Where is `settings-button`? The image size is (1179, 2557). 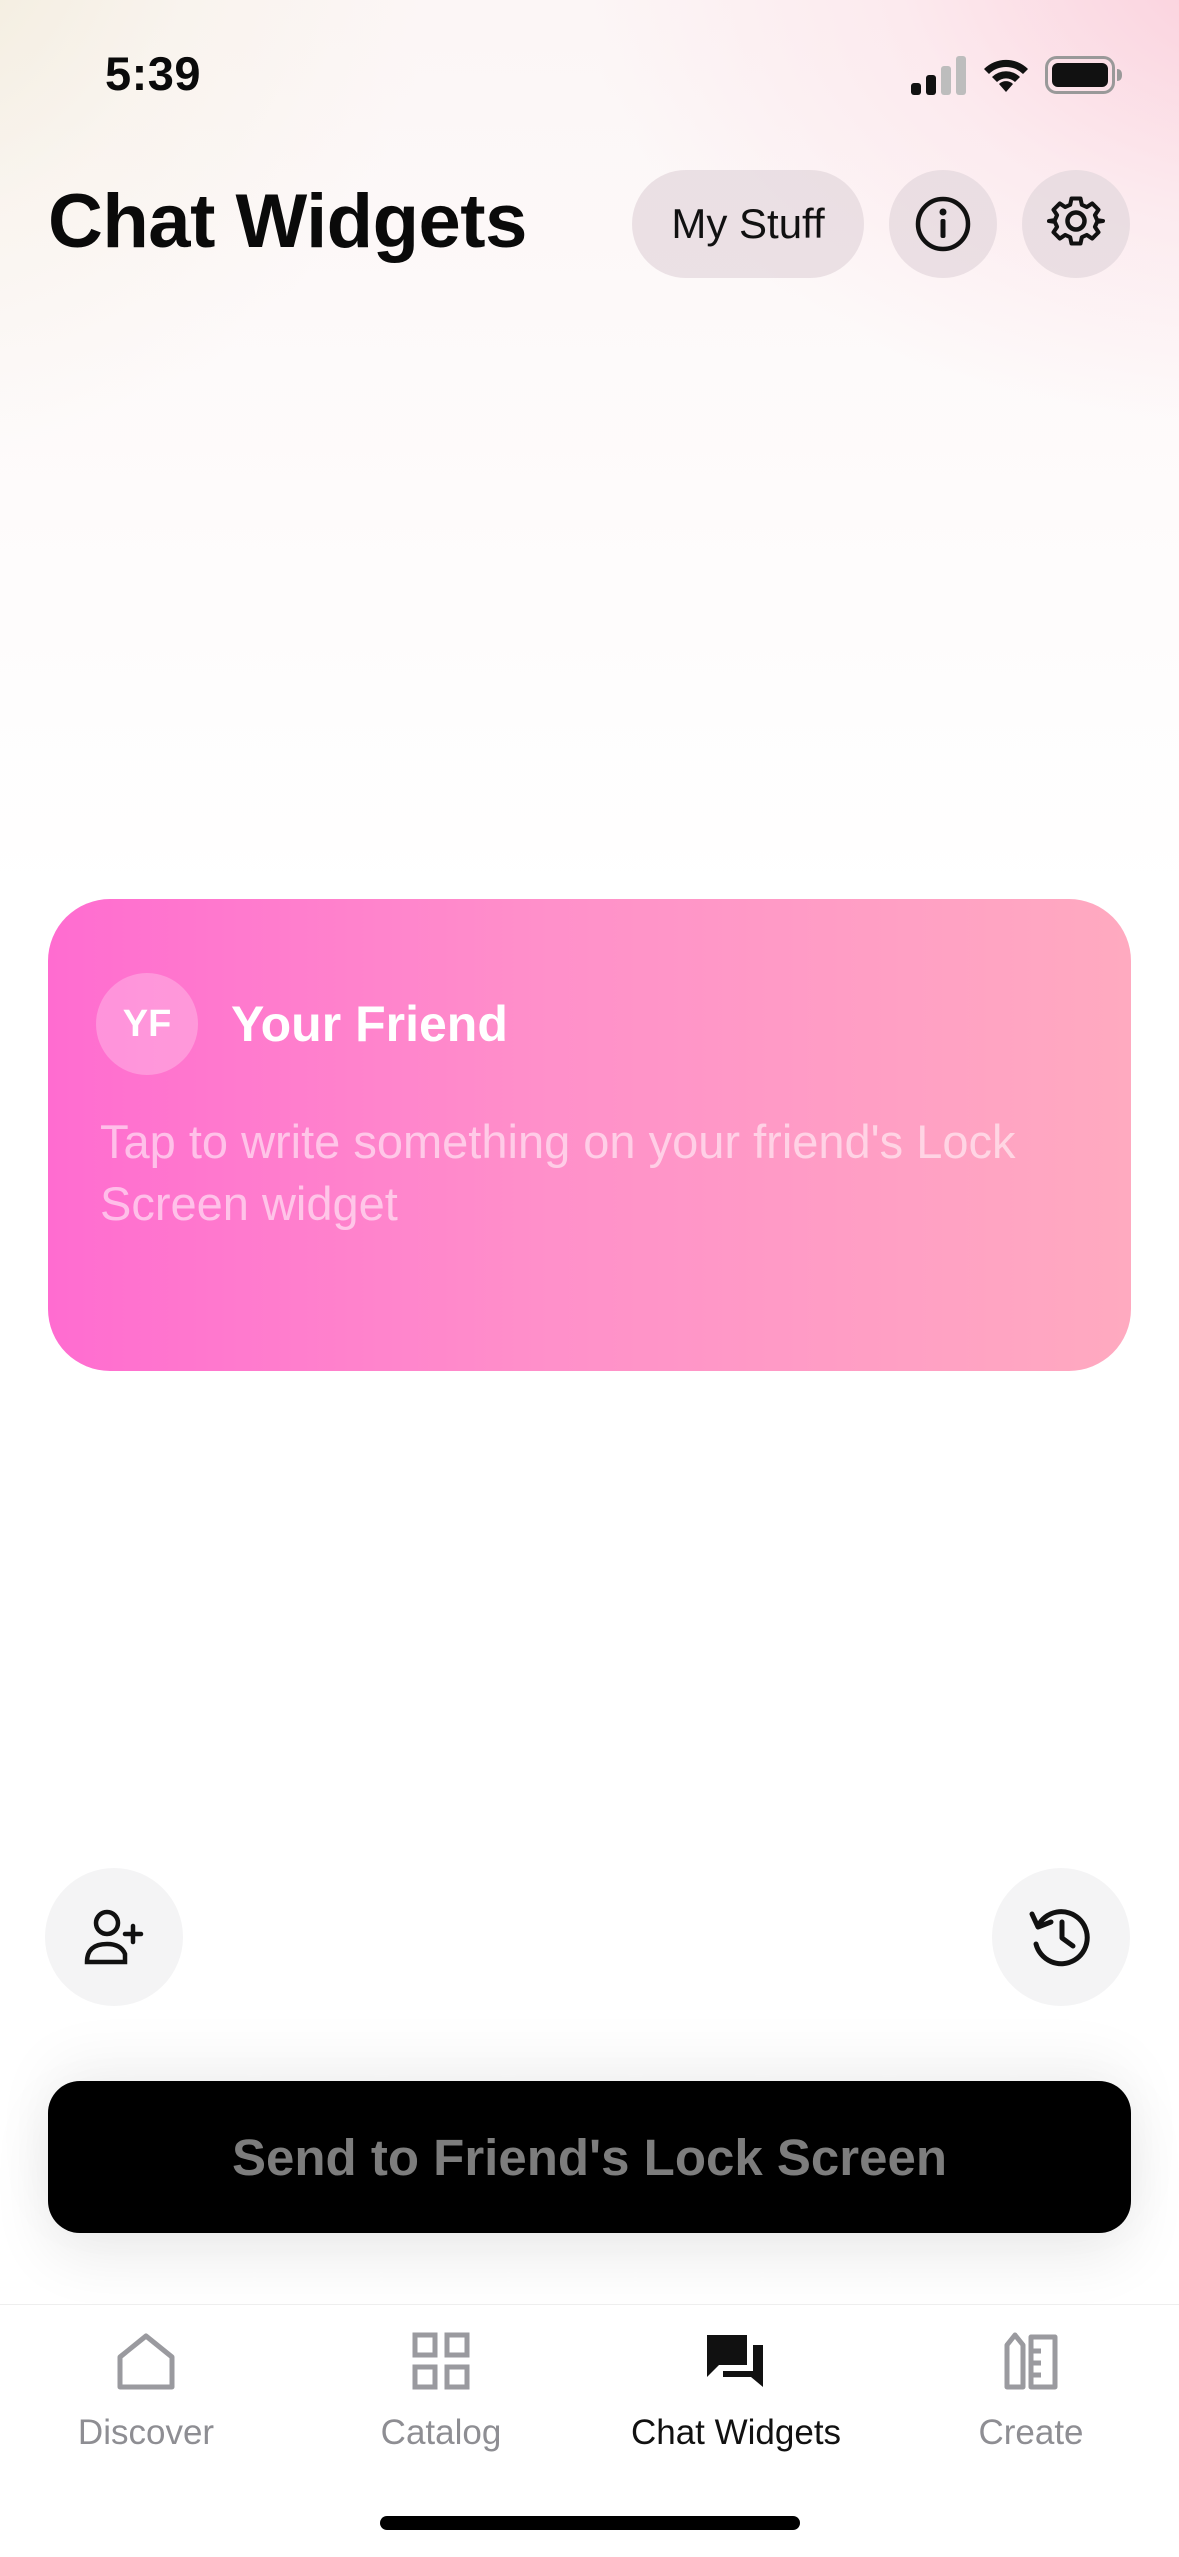
settings-button is located at coordinates (1076, 224).